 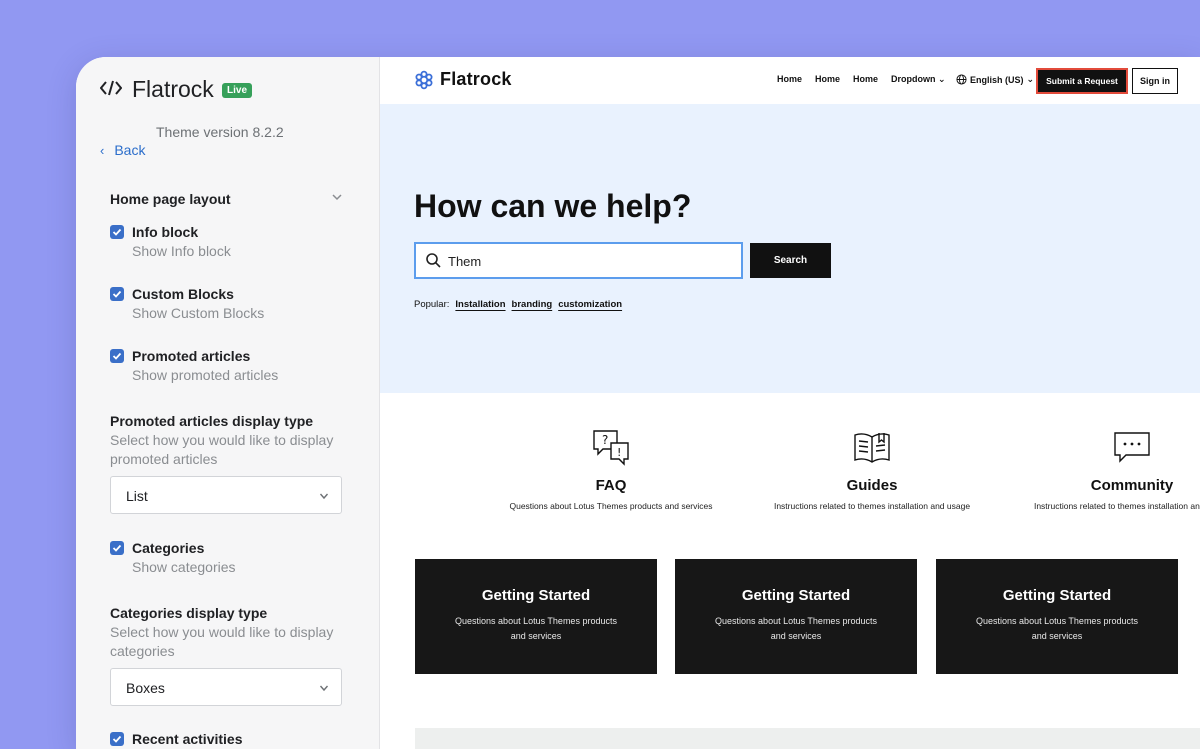 I want to click on option-label: Promoted articles, so click(x=191, y=356).